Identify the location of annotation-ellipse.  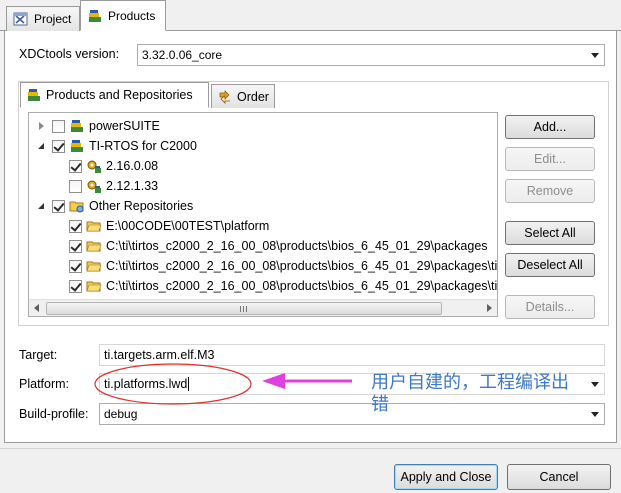
(173, 384).